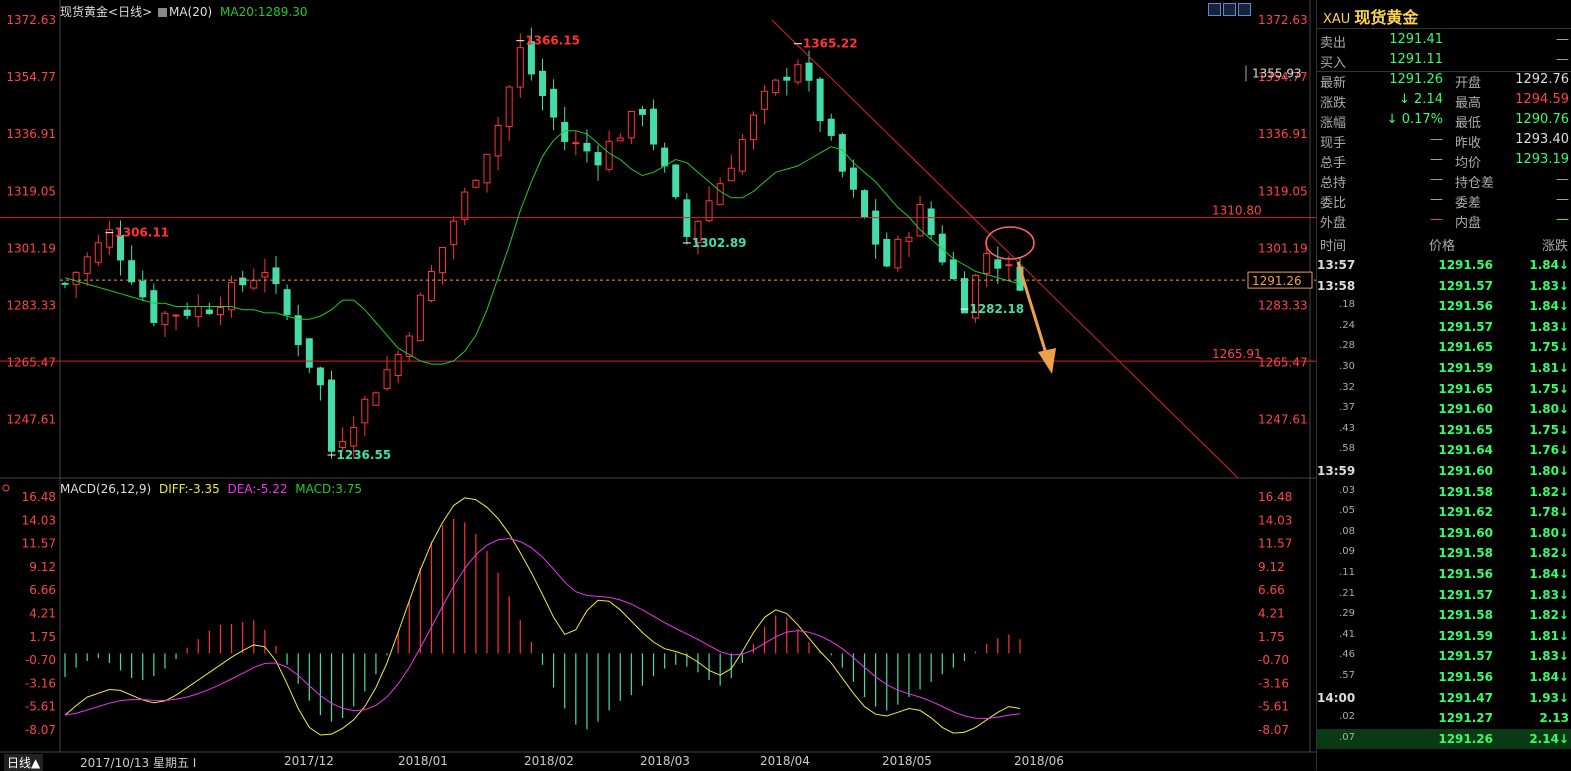 The image size is (1571, 771). I want to click on tick-t: 13:59, so click(1336, 471).